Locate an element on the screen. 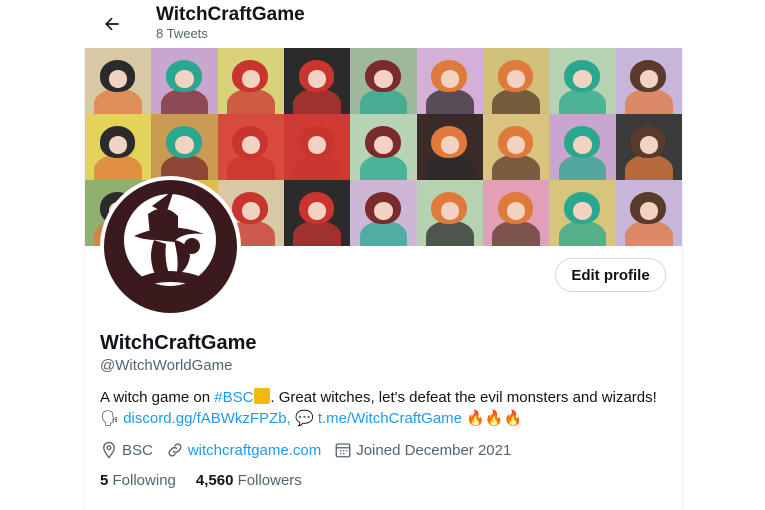  witch-logo-icon is located at coordinates (170, 239).